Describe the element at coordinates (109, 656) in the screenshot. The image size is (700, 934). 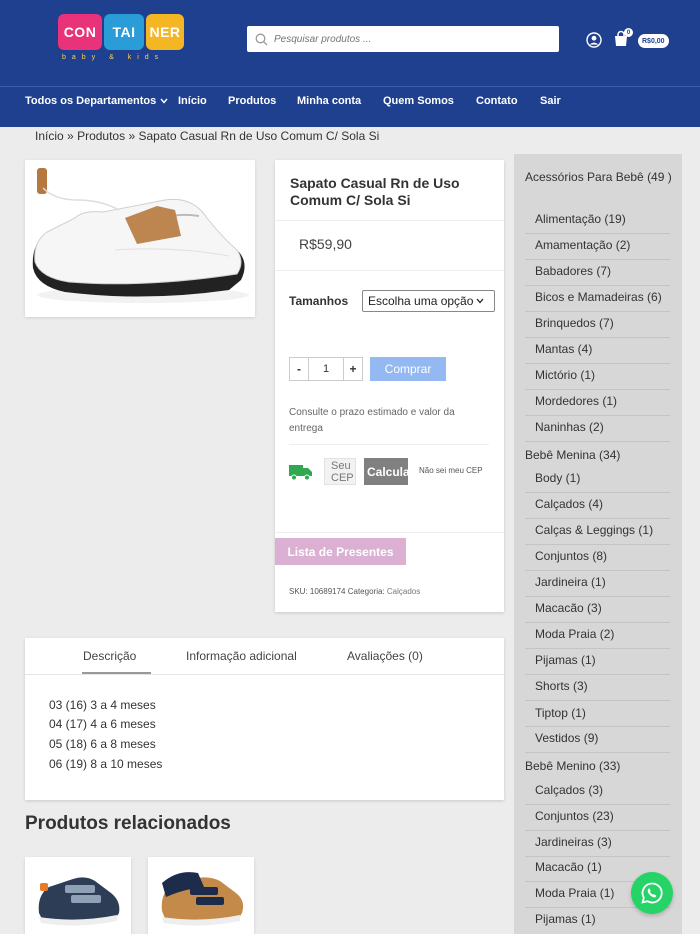
I see `tab-description: Descrição` at that location.